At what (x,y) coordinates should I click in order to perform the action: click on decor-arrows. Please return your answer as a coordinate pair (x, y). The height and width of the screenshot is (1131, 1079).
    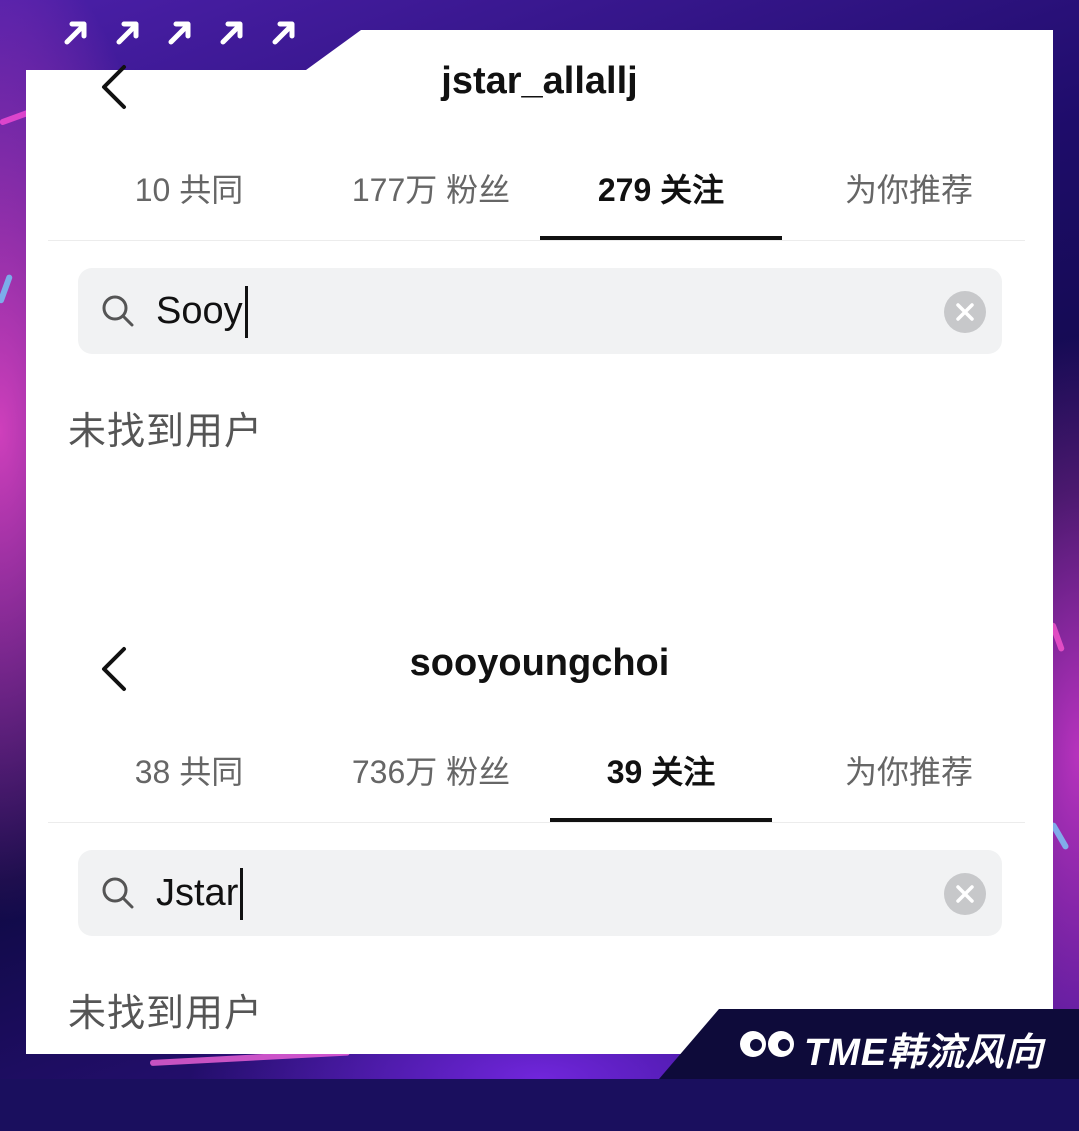
    Looking at the image, I should click on (180, 32).